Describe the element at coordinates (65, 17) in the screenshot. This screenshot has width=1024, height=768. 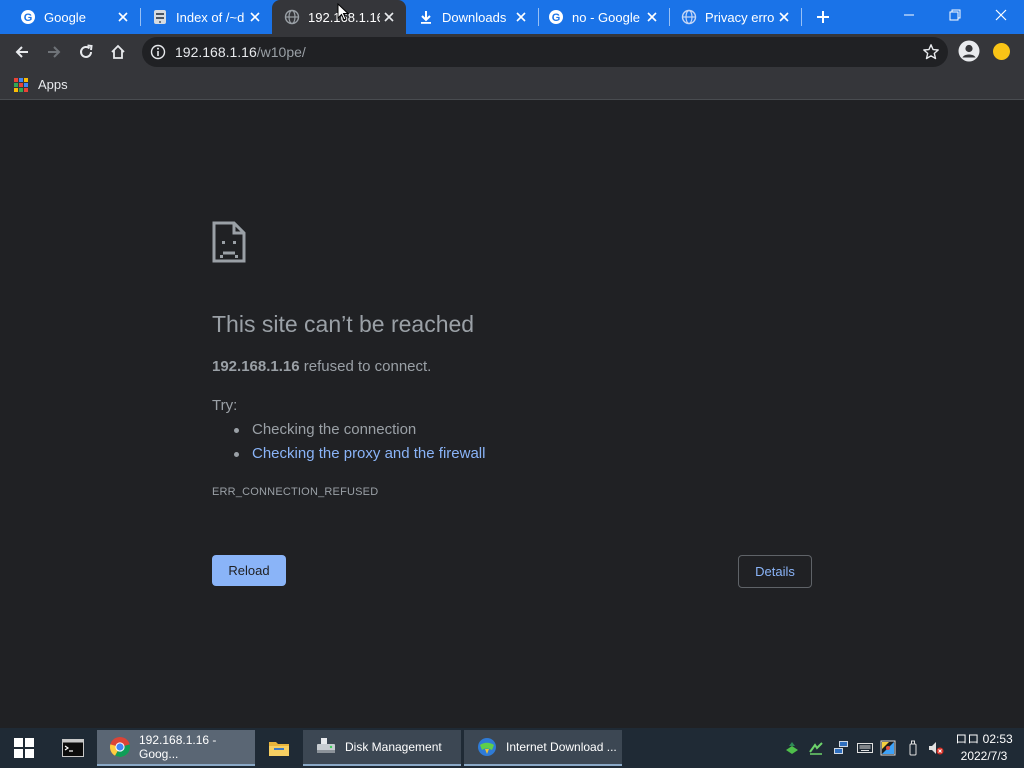
I see `tab-title: Google` at that location.